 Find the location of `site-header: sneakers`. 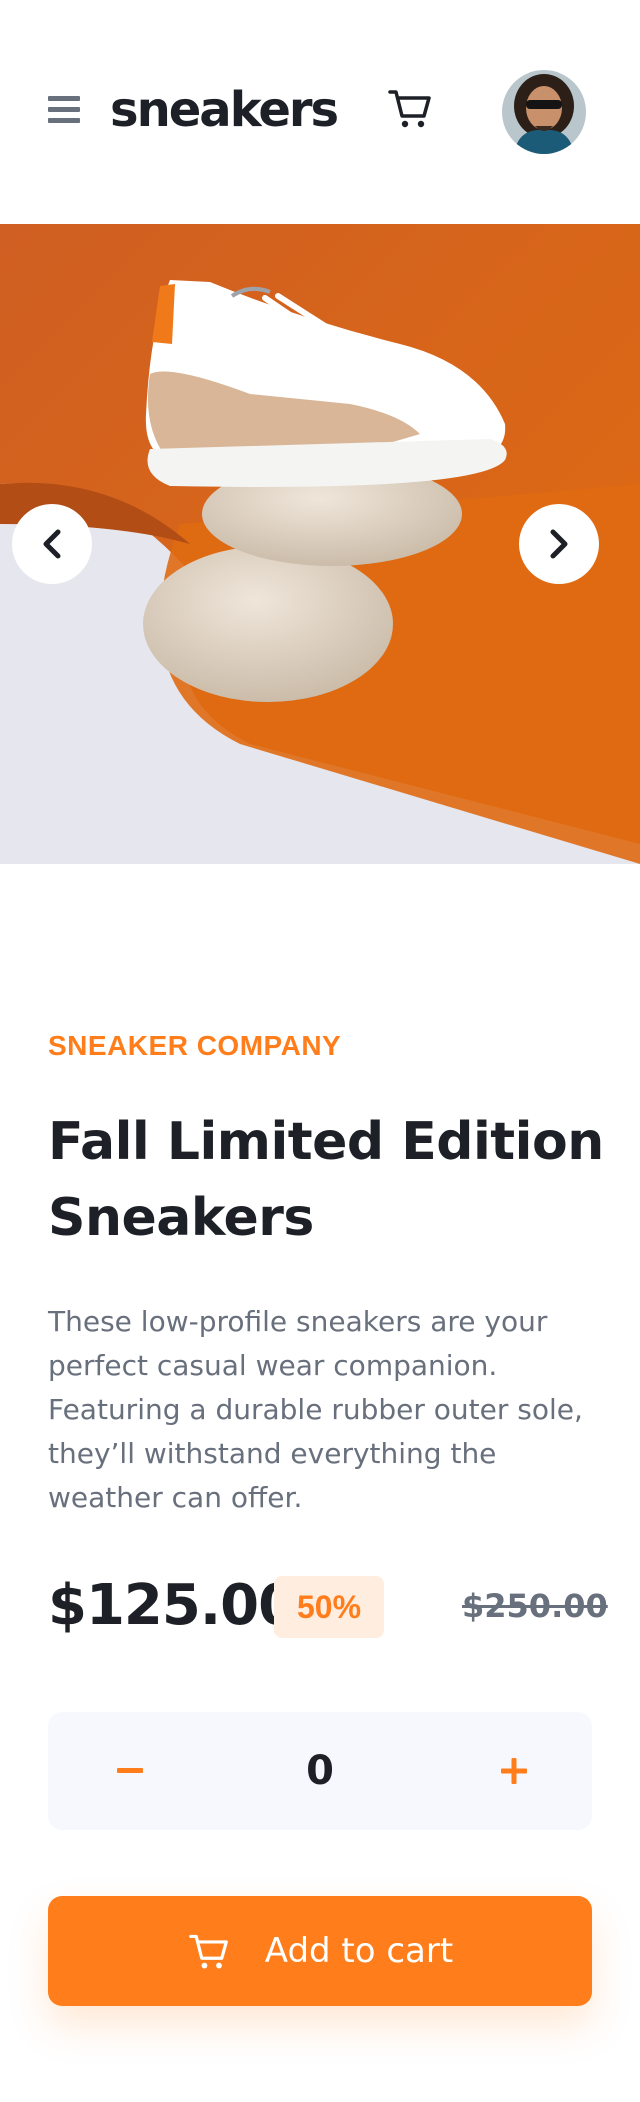

site-header: sneakers is located at coordinates (320, 112).